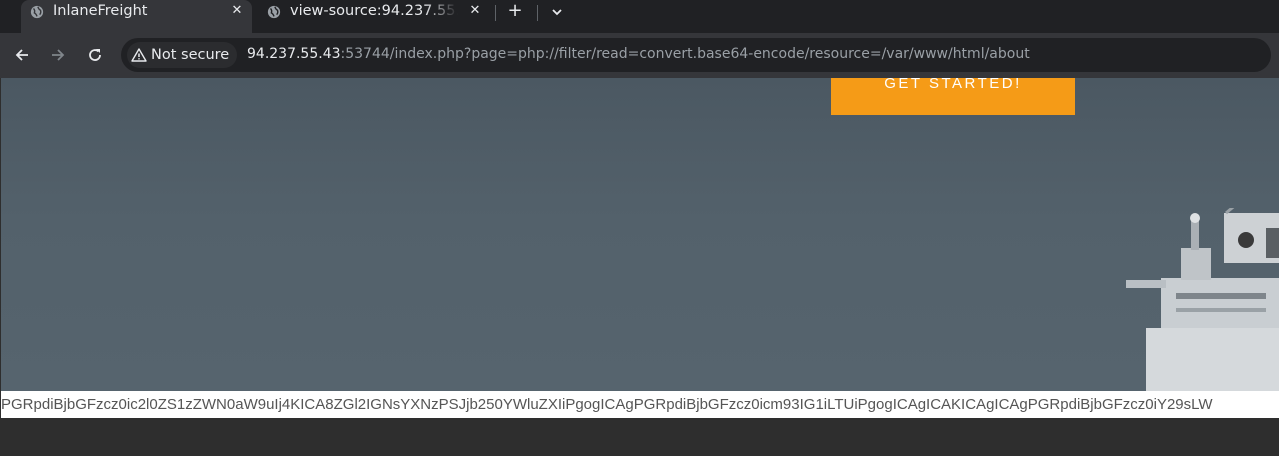  I want to click on reload-icon, so click(95, 55).